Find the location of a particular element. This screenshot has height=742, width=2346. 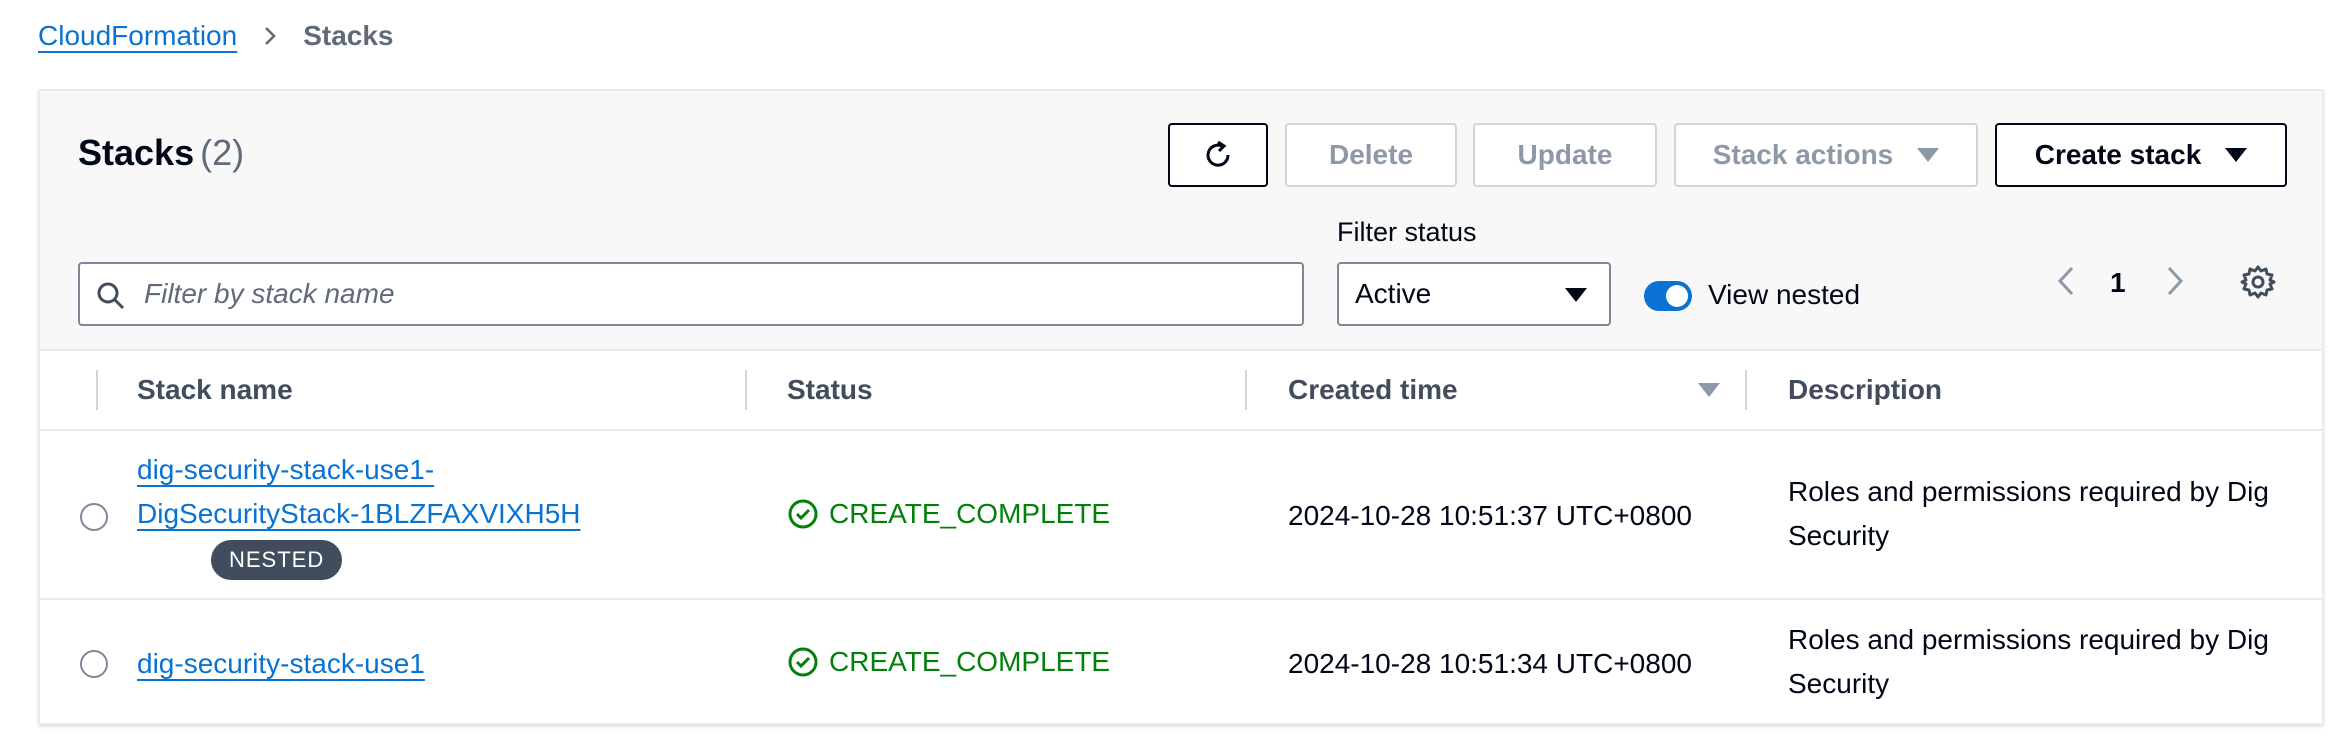

refresh-icon is located at coordinates (1218, 153).